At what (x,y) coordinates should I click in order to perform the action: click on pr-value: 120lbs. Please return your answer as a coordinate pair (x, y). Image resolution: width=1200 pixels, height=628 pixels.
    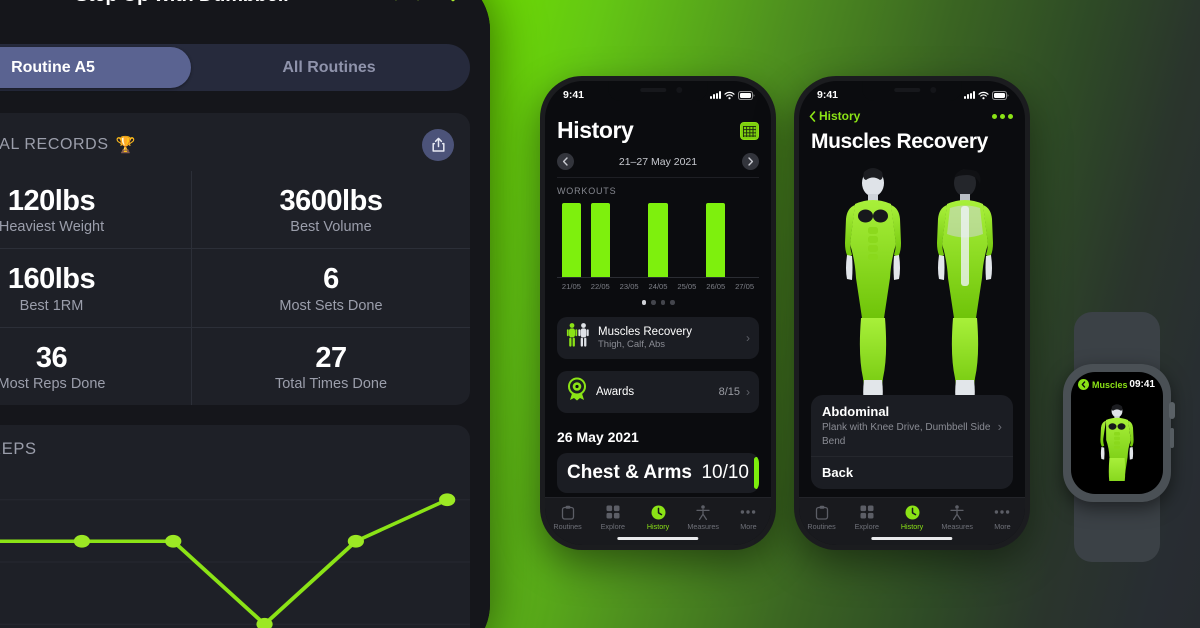
    Looking at the image, I should click on (51, 201).